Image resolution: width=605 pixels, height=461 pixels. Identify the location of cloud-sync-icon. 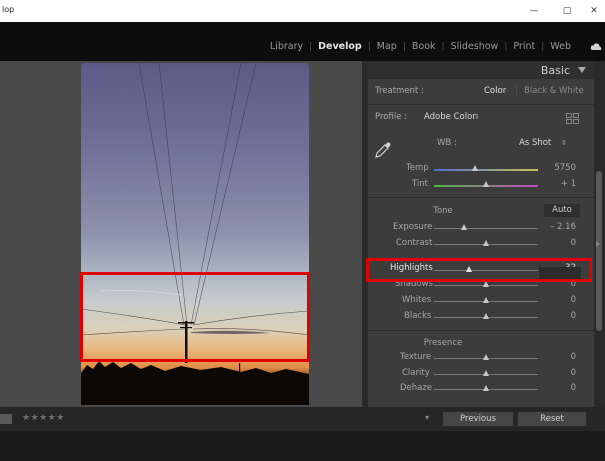
(596, 47).